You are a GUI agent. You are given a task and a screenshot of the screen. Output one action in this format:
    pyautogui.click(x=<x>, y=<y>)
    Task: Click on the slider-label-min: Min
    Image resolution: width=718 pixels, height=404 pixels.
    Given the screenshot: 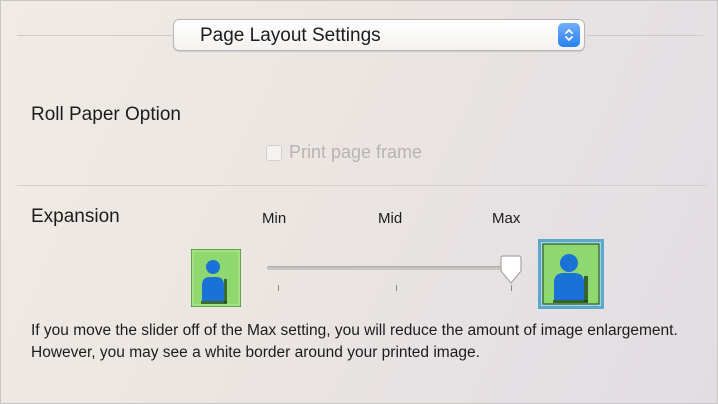 What is the action you would take?
    pyautogui.click(x=274, y=218)
    